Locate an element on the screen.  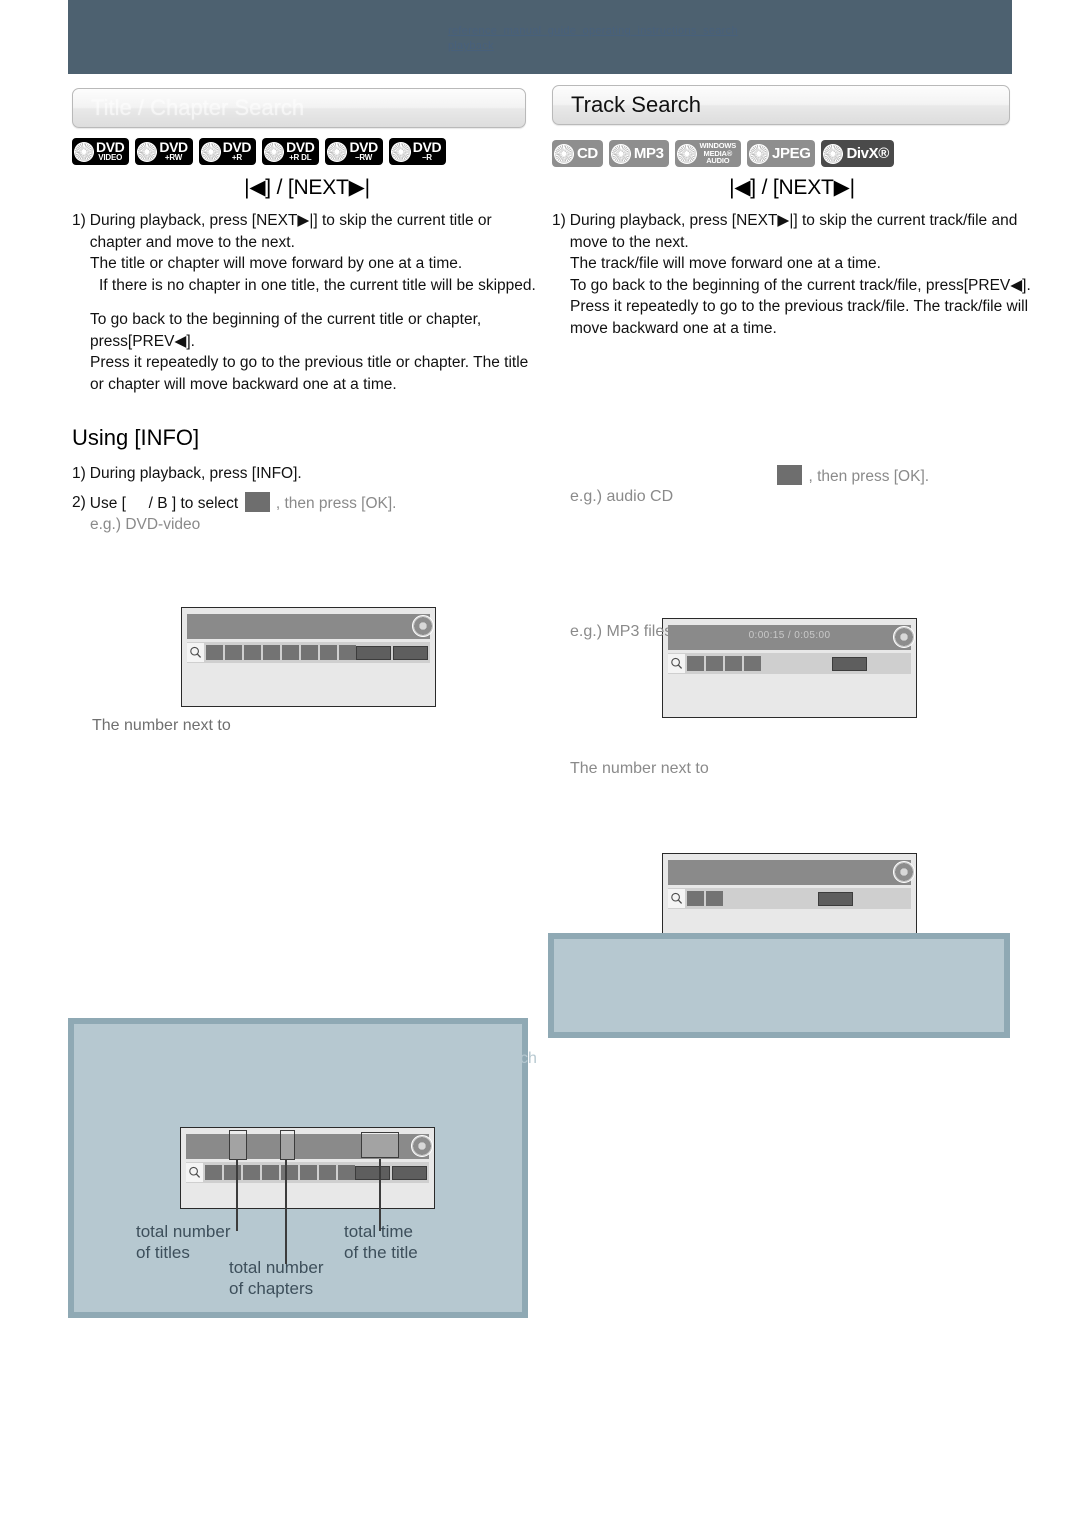
logo-label: CD is located at coordinates (587, 153).